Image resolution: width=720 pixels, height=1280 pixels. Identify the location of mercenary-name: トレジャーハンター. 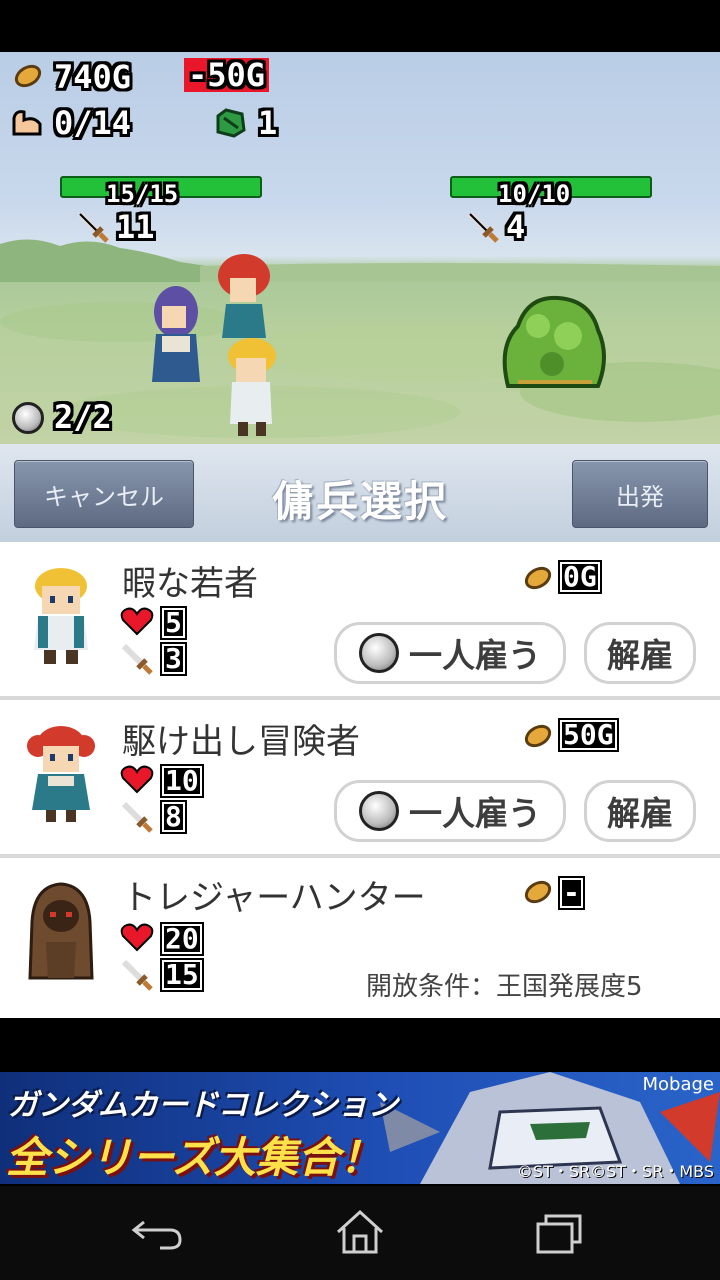
(274, 898).